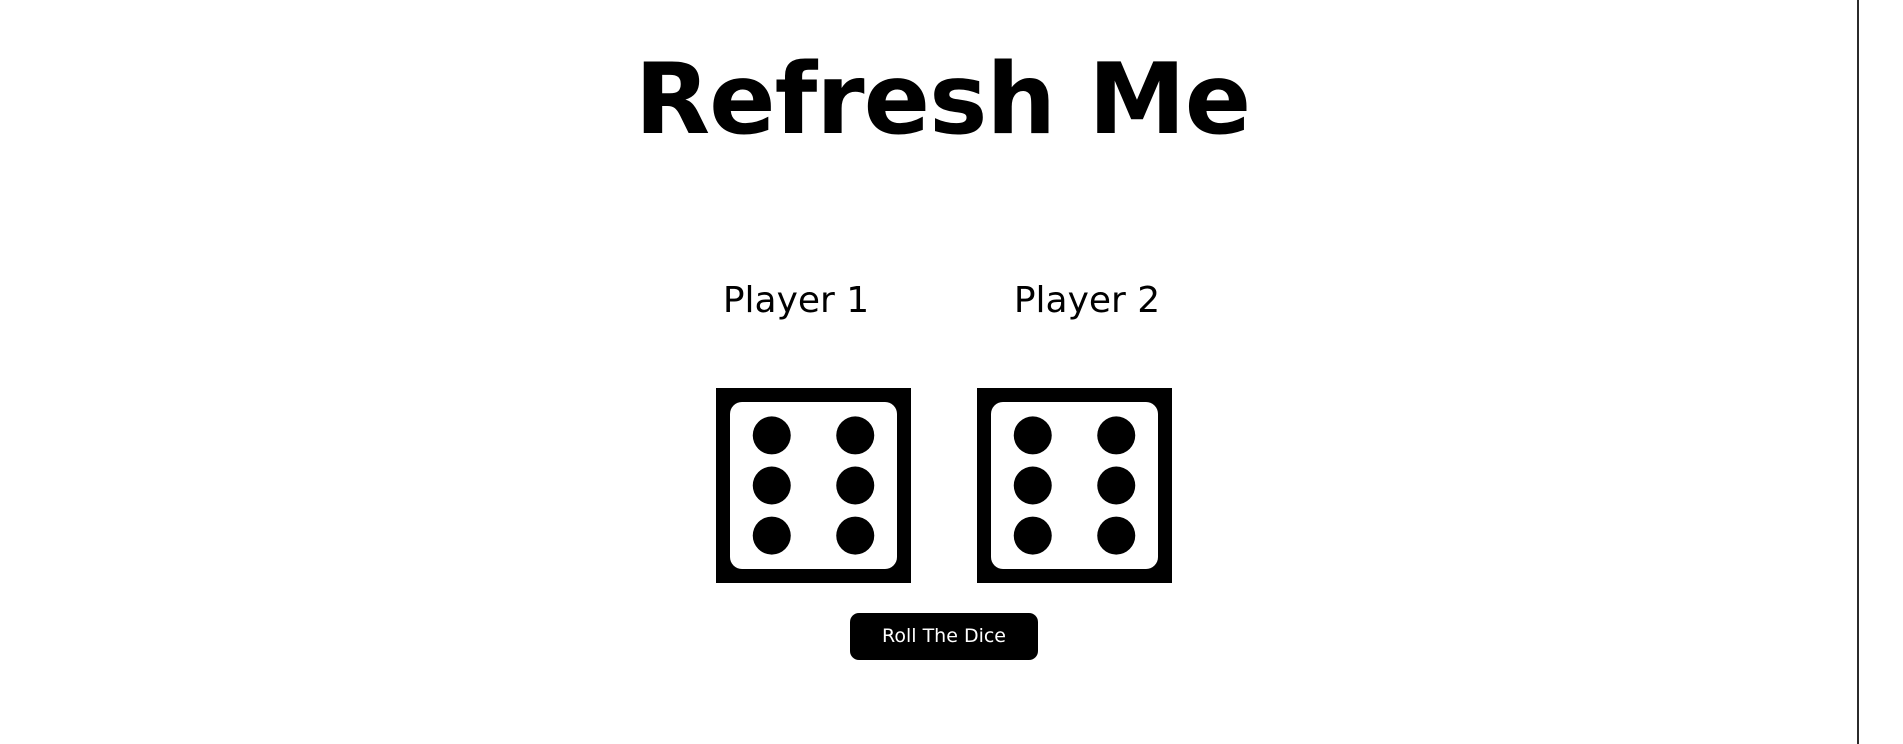 The height and width of the screenshot is (744, 1903). What do you see at coordinates (796, 300) in the screenshot?
I see `player-1-label: Player 1` at bounding box center [796, 300].